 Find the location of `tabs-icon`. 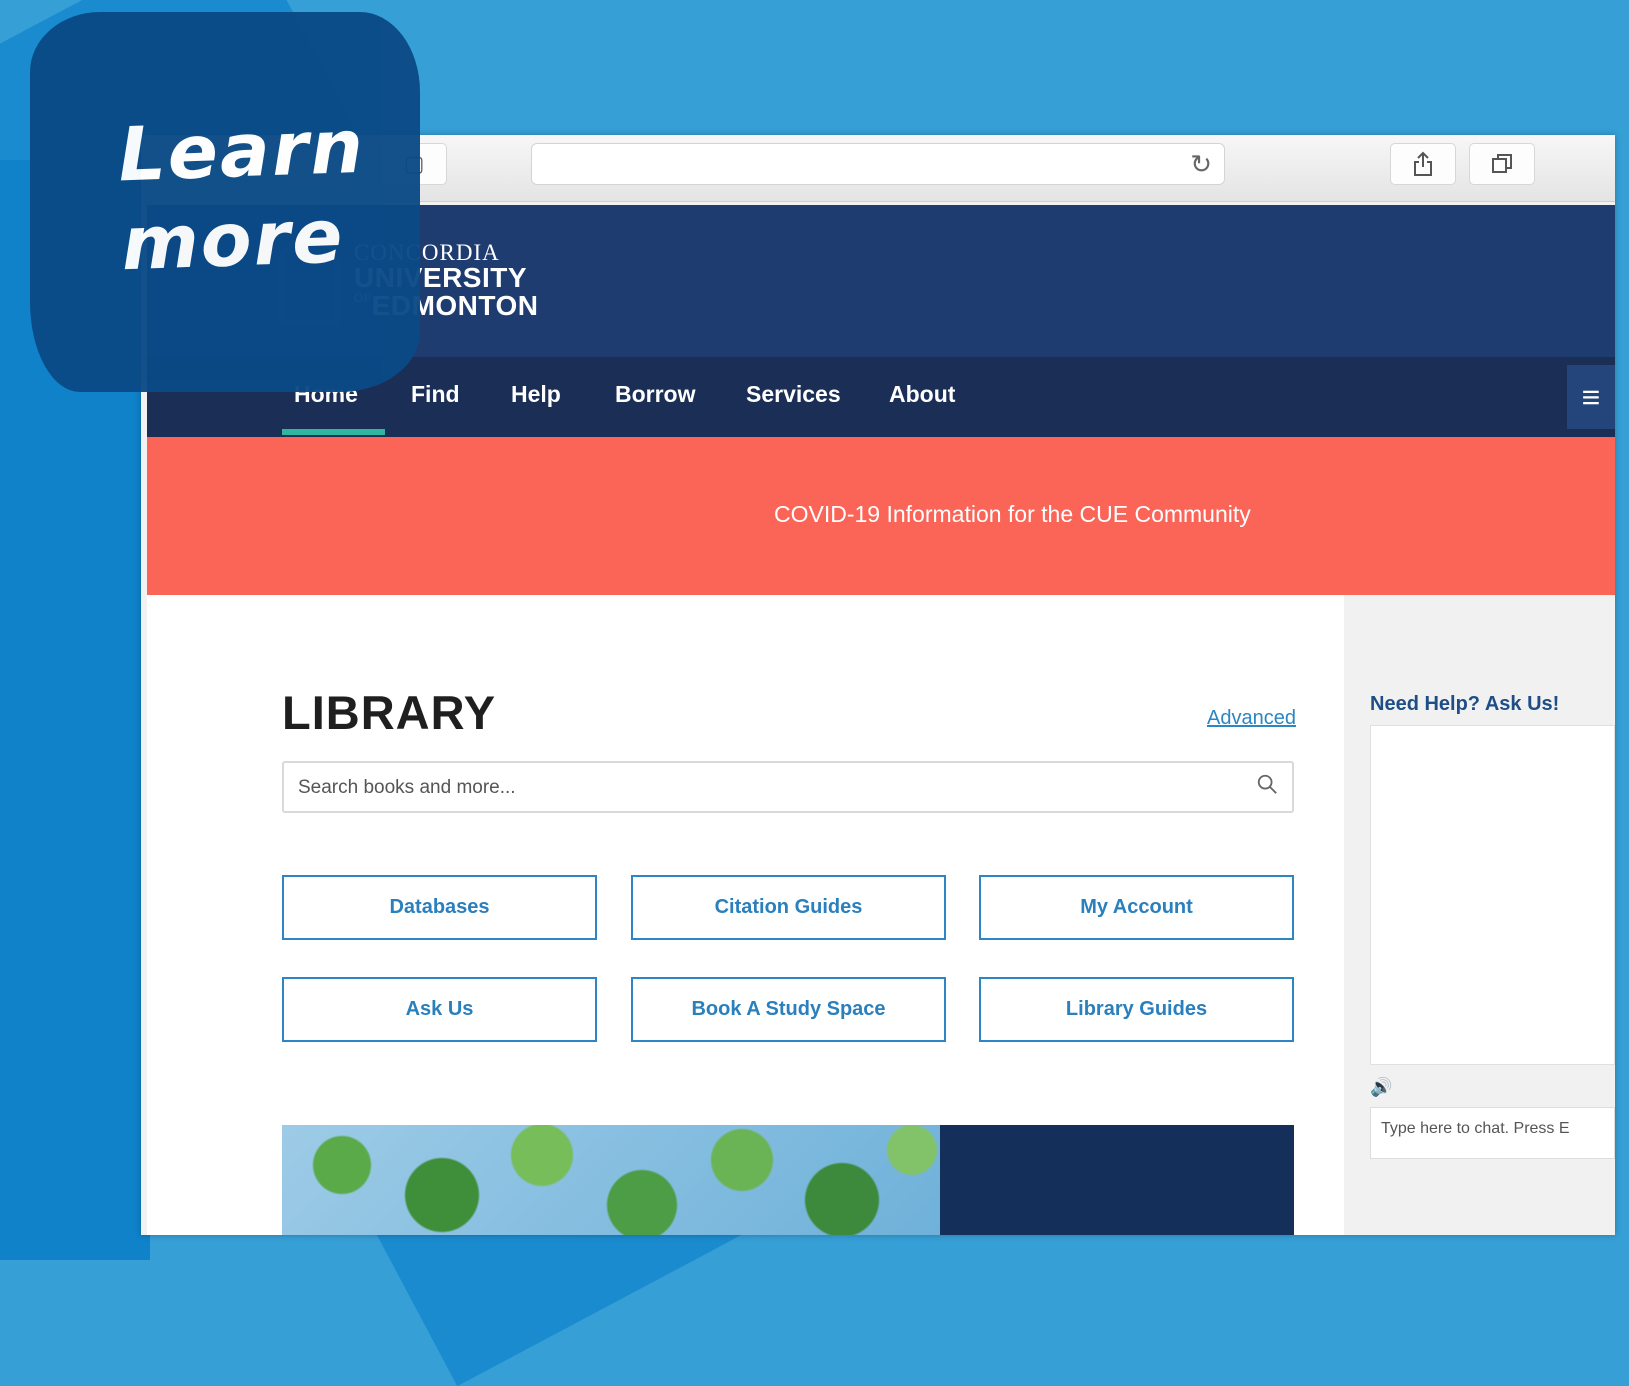

tabs-icon is located at coordinates (1502, 163).